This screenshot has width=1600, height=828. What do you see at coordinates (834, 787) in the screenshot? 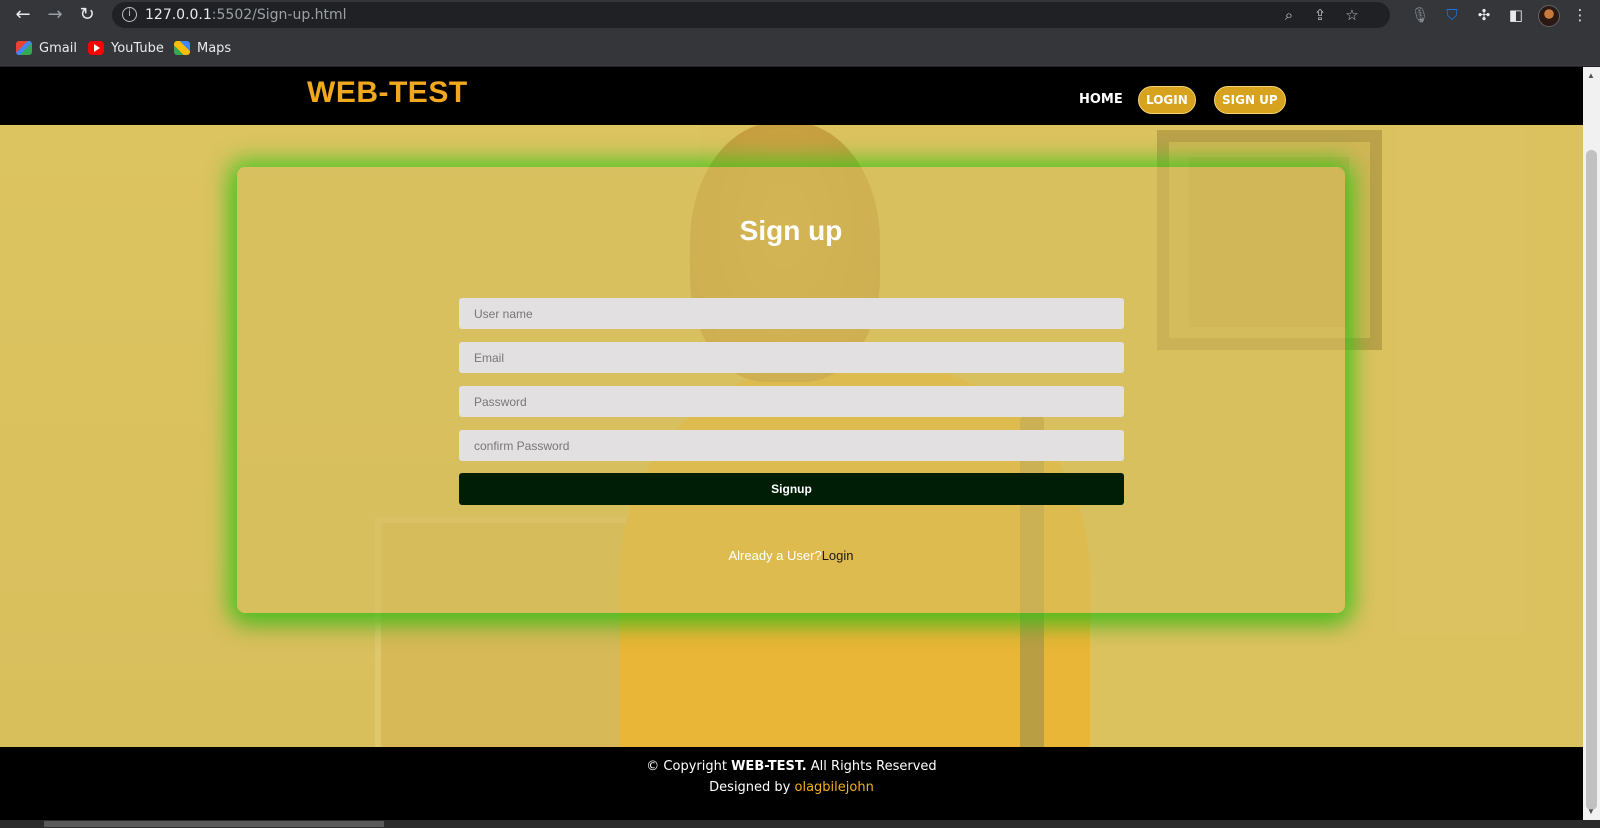
I see `designer-link: olagbilejohn` at bounding box center [834, 787].